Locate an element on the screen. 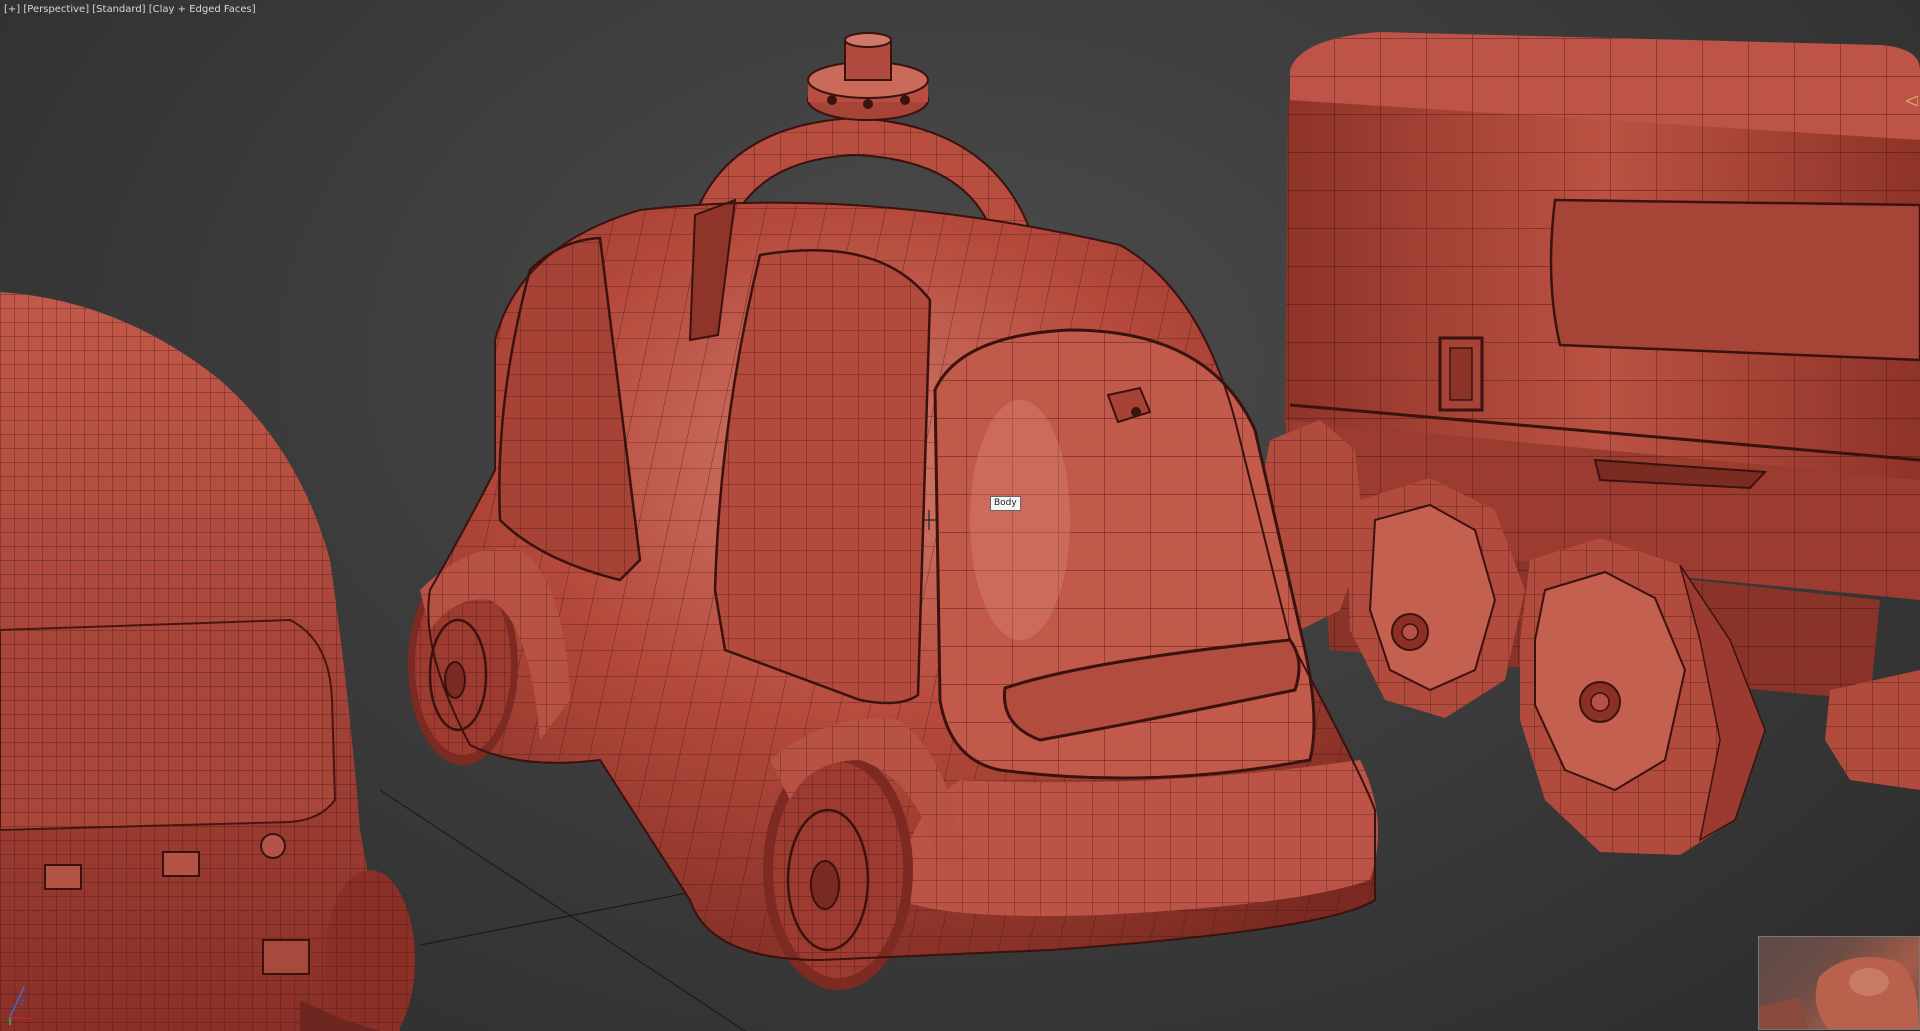 The image size is (1920, 1031). object-tooltip: Body is located at coordinates (1005, 503).